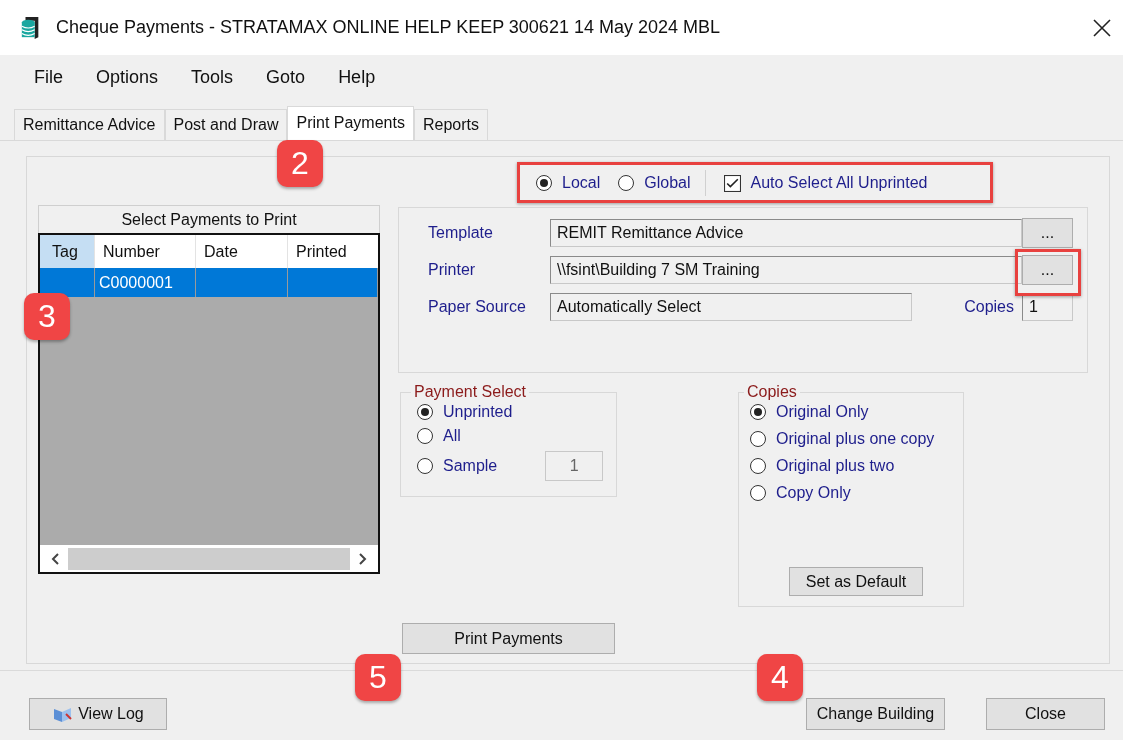 The width and height of the screenshot is (1123, 740). What do you see at coordinates (732, 183) in the screenshot?
I see `checkbox` at bounding box center [732, 183].